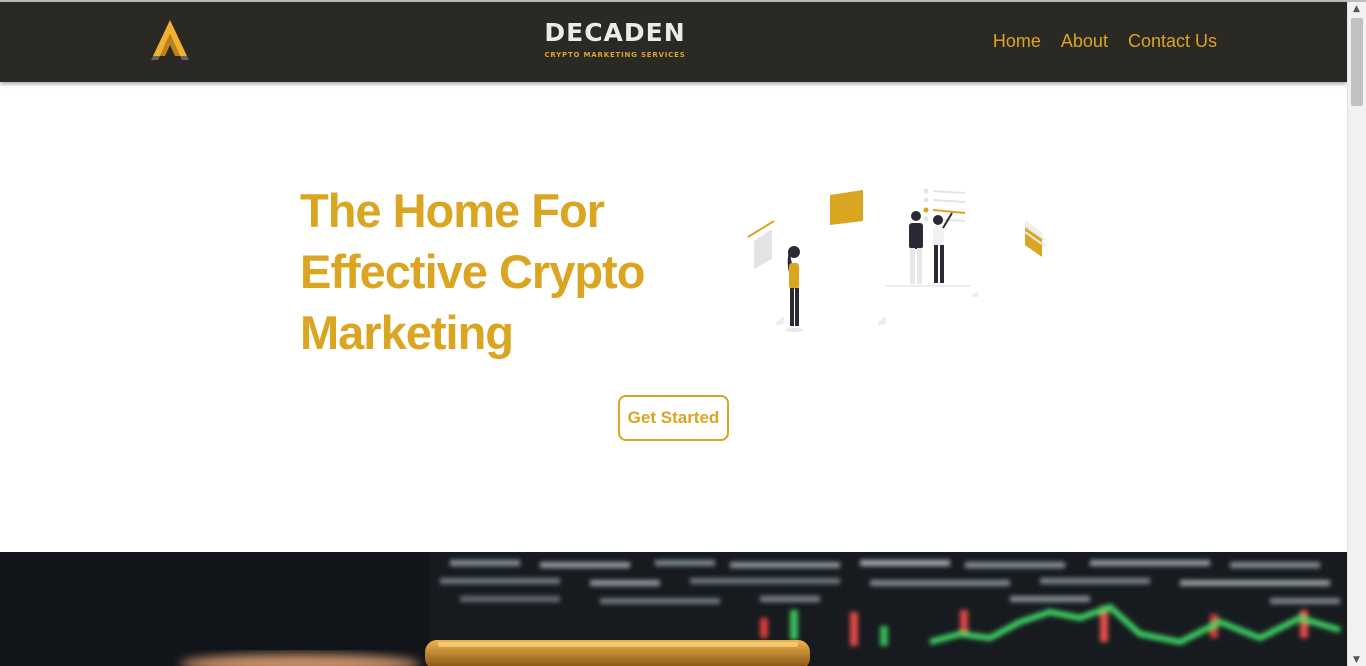  I want to click on hero-title-line: The Home For, so click(452, 210).